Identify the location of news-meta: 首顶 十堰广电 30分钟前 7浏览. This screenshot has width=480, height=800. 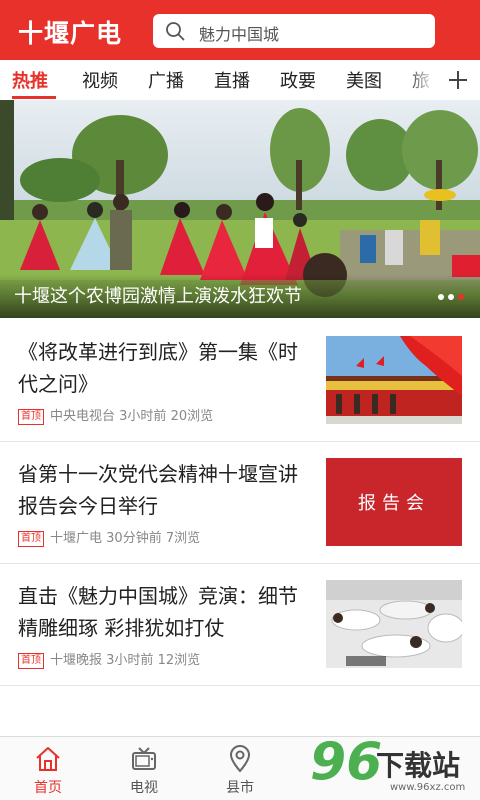
(109, 537).